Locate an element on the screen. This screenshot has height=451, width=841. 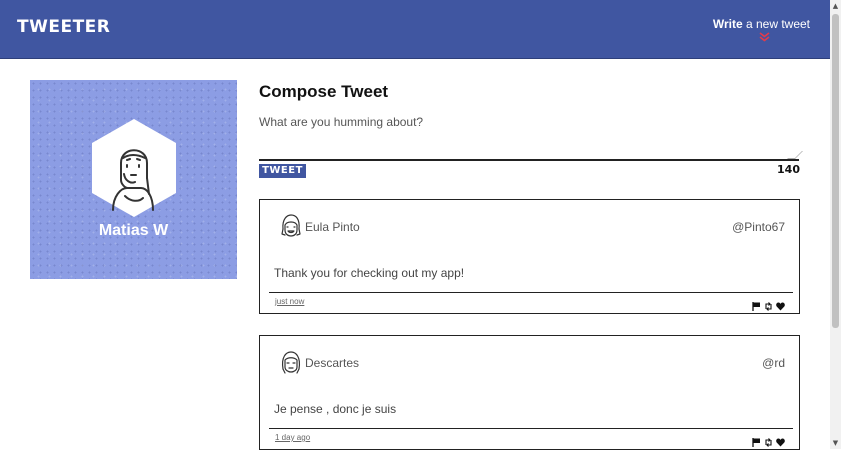
tweet-author-handle: @Pinto67 is located at coordinates (758, 227).